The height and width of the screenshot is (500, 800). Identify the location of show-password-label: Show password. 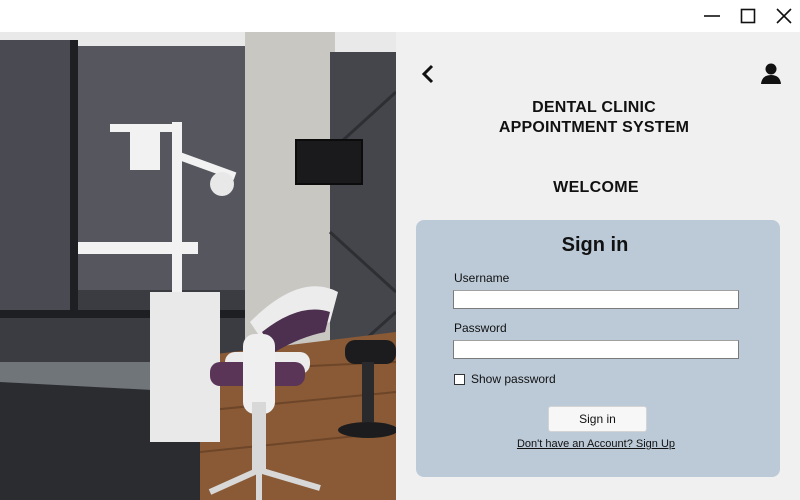
(513, 379).